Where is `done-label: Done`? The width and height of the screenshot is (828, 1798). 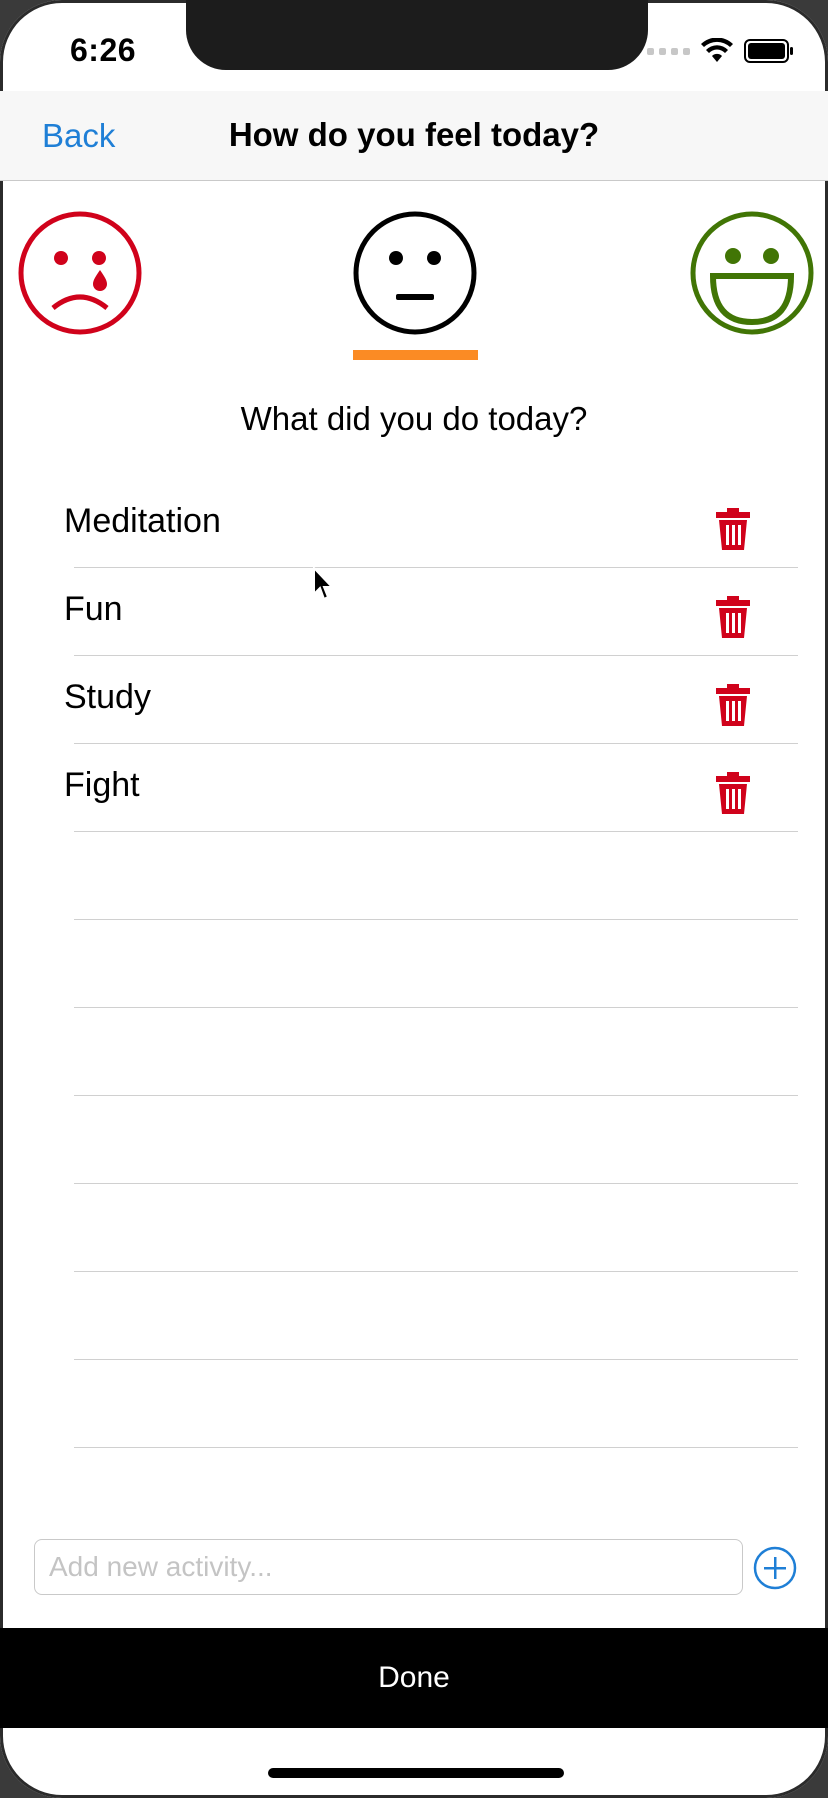 done-label: Done is located at coordinates (414, 1677).